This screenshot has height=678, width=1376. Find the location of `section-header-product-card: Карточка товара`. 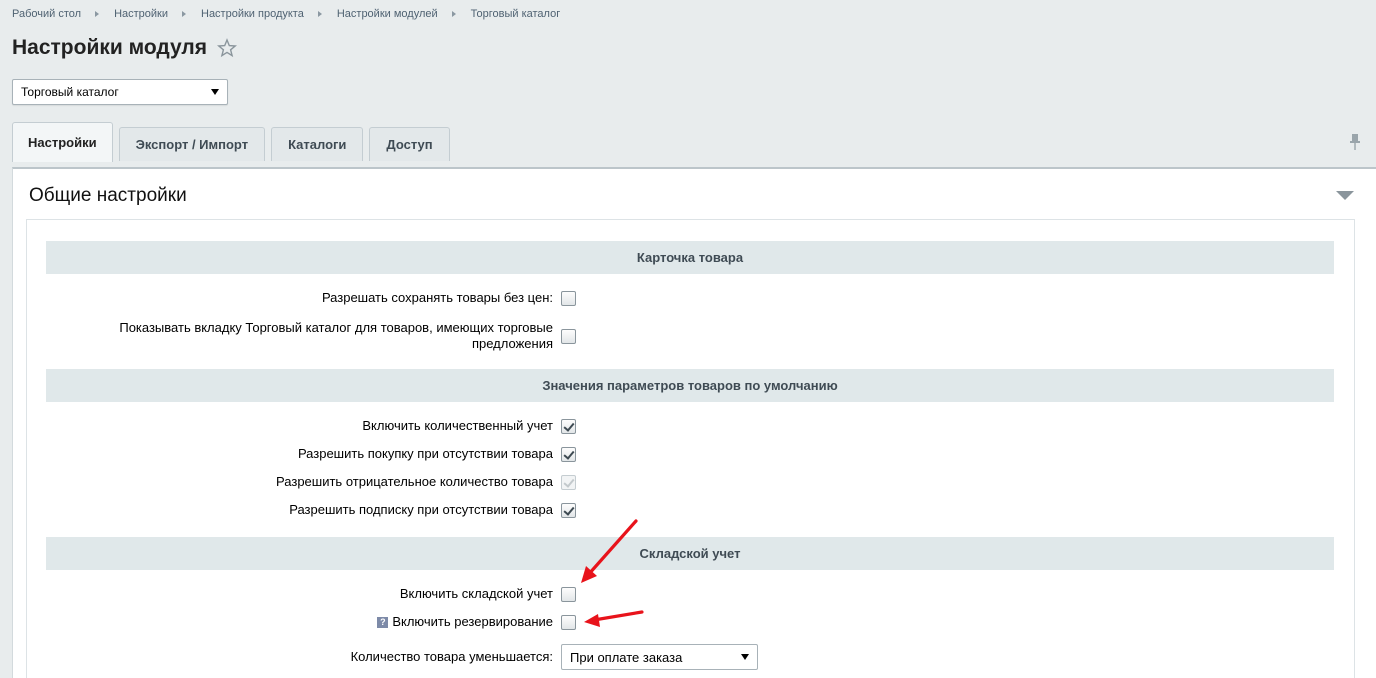

section-header-product-card: Карточка товара is located at coordinates (690, 257).